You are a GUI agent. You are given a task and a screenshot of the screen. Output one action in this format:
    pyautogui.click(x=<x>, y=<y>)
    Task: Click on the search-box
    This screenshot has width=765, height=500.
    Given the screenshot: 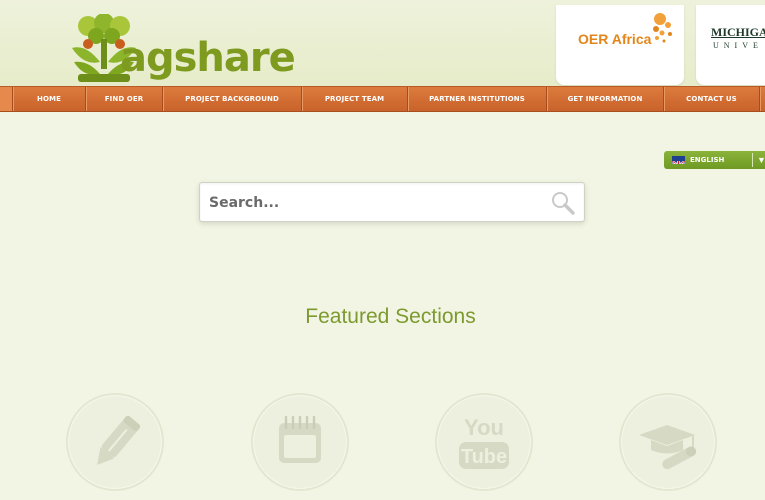 What is the action you would take?
    pyautogui.click(x=392, y=202)
    